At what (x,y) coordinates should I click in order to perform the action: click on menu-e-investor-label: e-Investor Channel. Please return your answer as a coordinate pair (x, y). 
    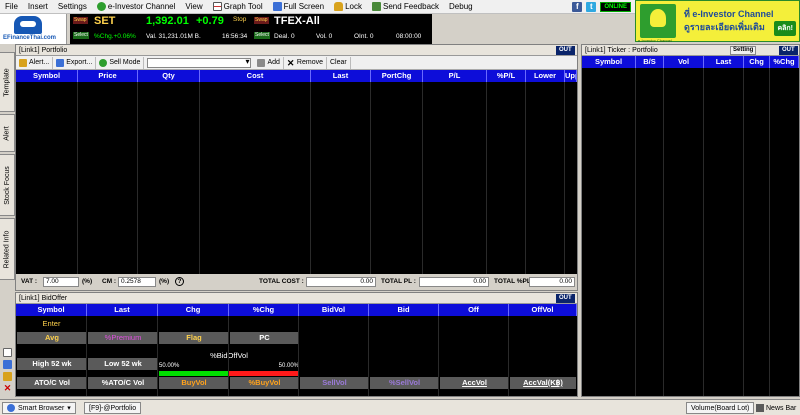
    Looking at the image, I should click on (141, 6).